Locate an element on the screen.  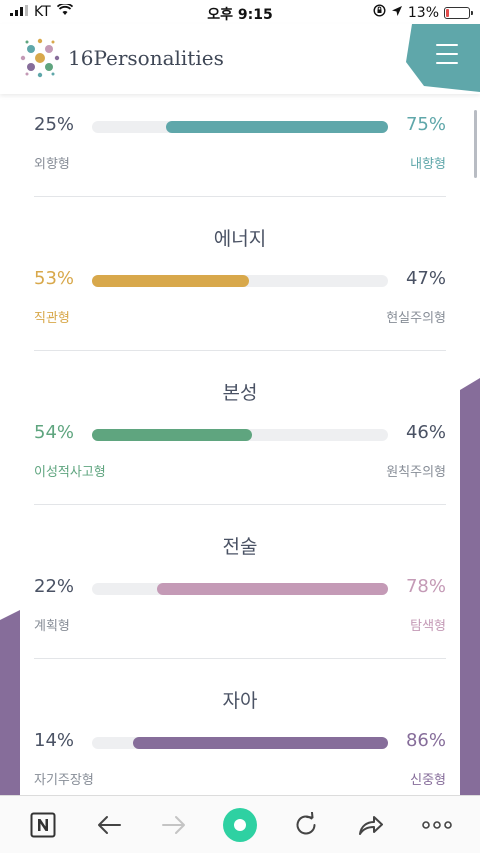
trait-right-percent: 86% is located at coordinates (425, 740).